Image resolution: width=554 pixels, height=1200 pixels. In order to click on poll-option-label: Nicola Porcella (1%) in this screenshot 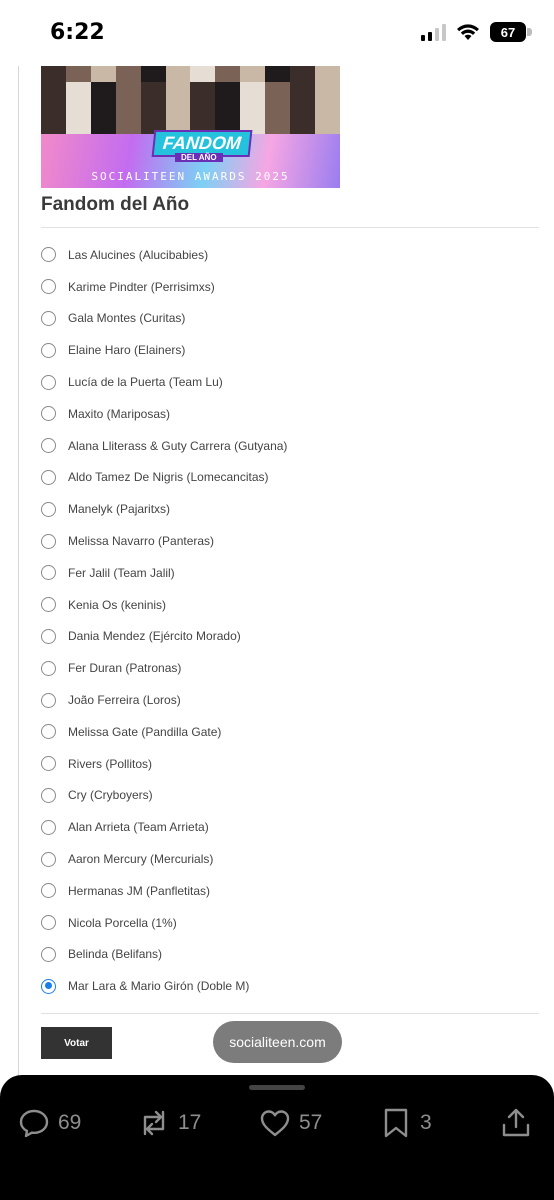, I will do `click(122, 922)`.